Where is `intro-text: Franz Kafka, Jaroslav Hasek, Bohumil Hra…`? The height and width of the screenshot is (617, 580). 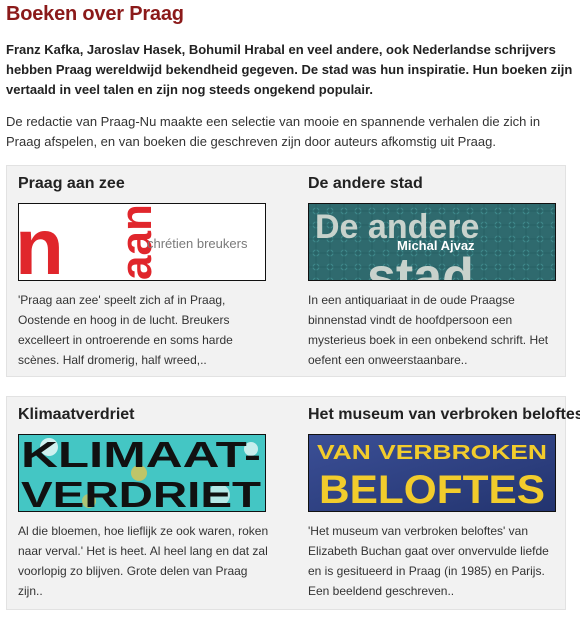 intro-text: Franz Kafka, Jaroslav Hasek, Bohumil Hra… is located at coordinates (289, 69).